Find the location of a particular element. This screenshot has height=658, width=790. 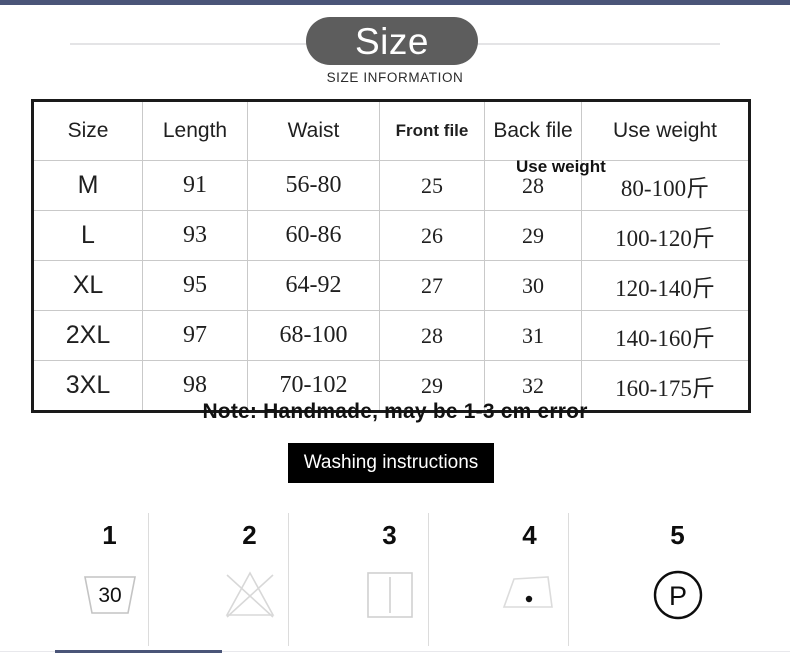

care-number-5: 5 is located at coordinates (677, 535).